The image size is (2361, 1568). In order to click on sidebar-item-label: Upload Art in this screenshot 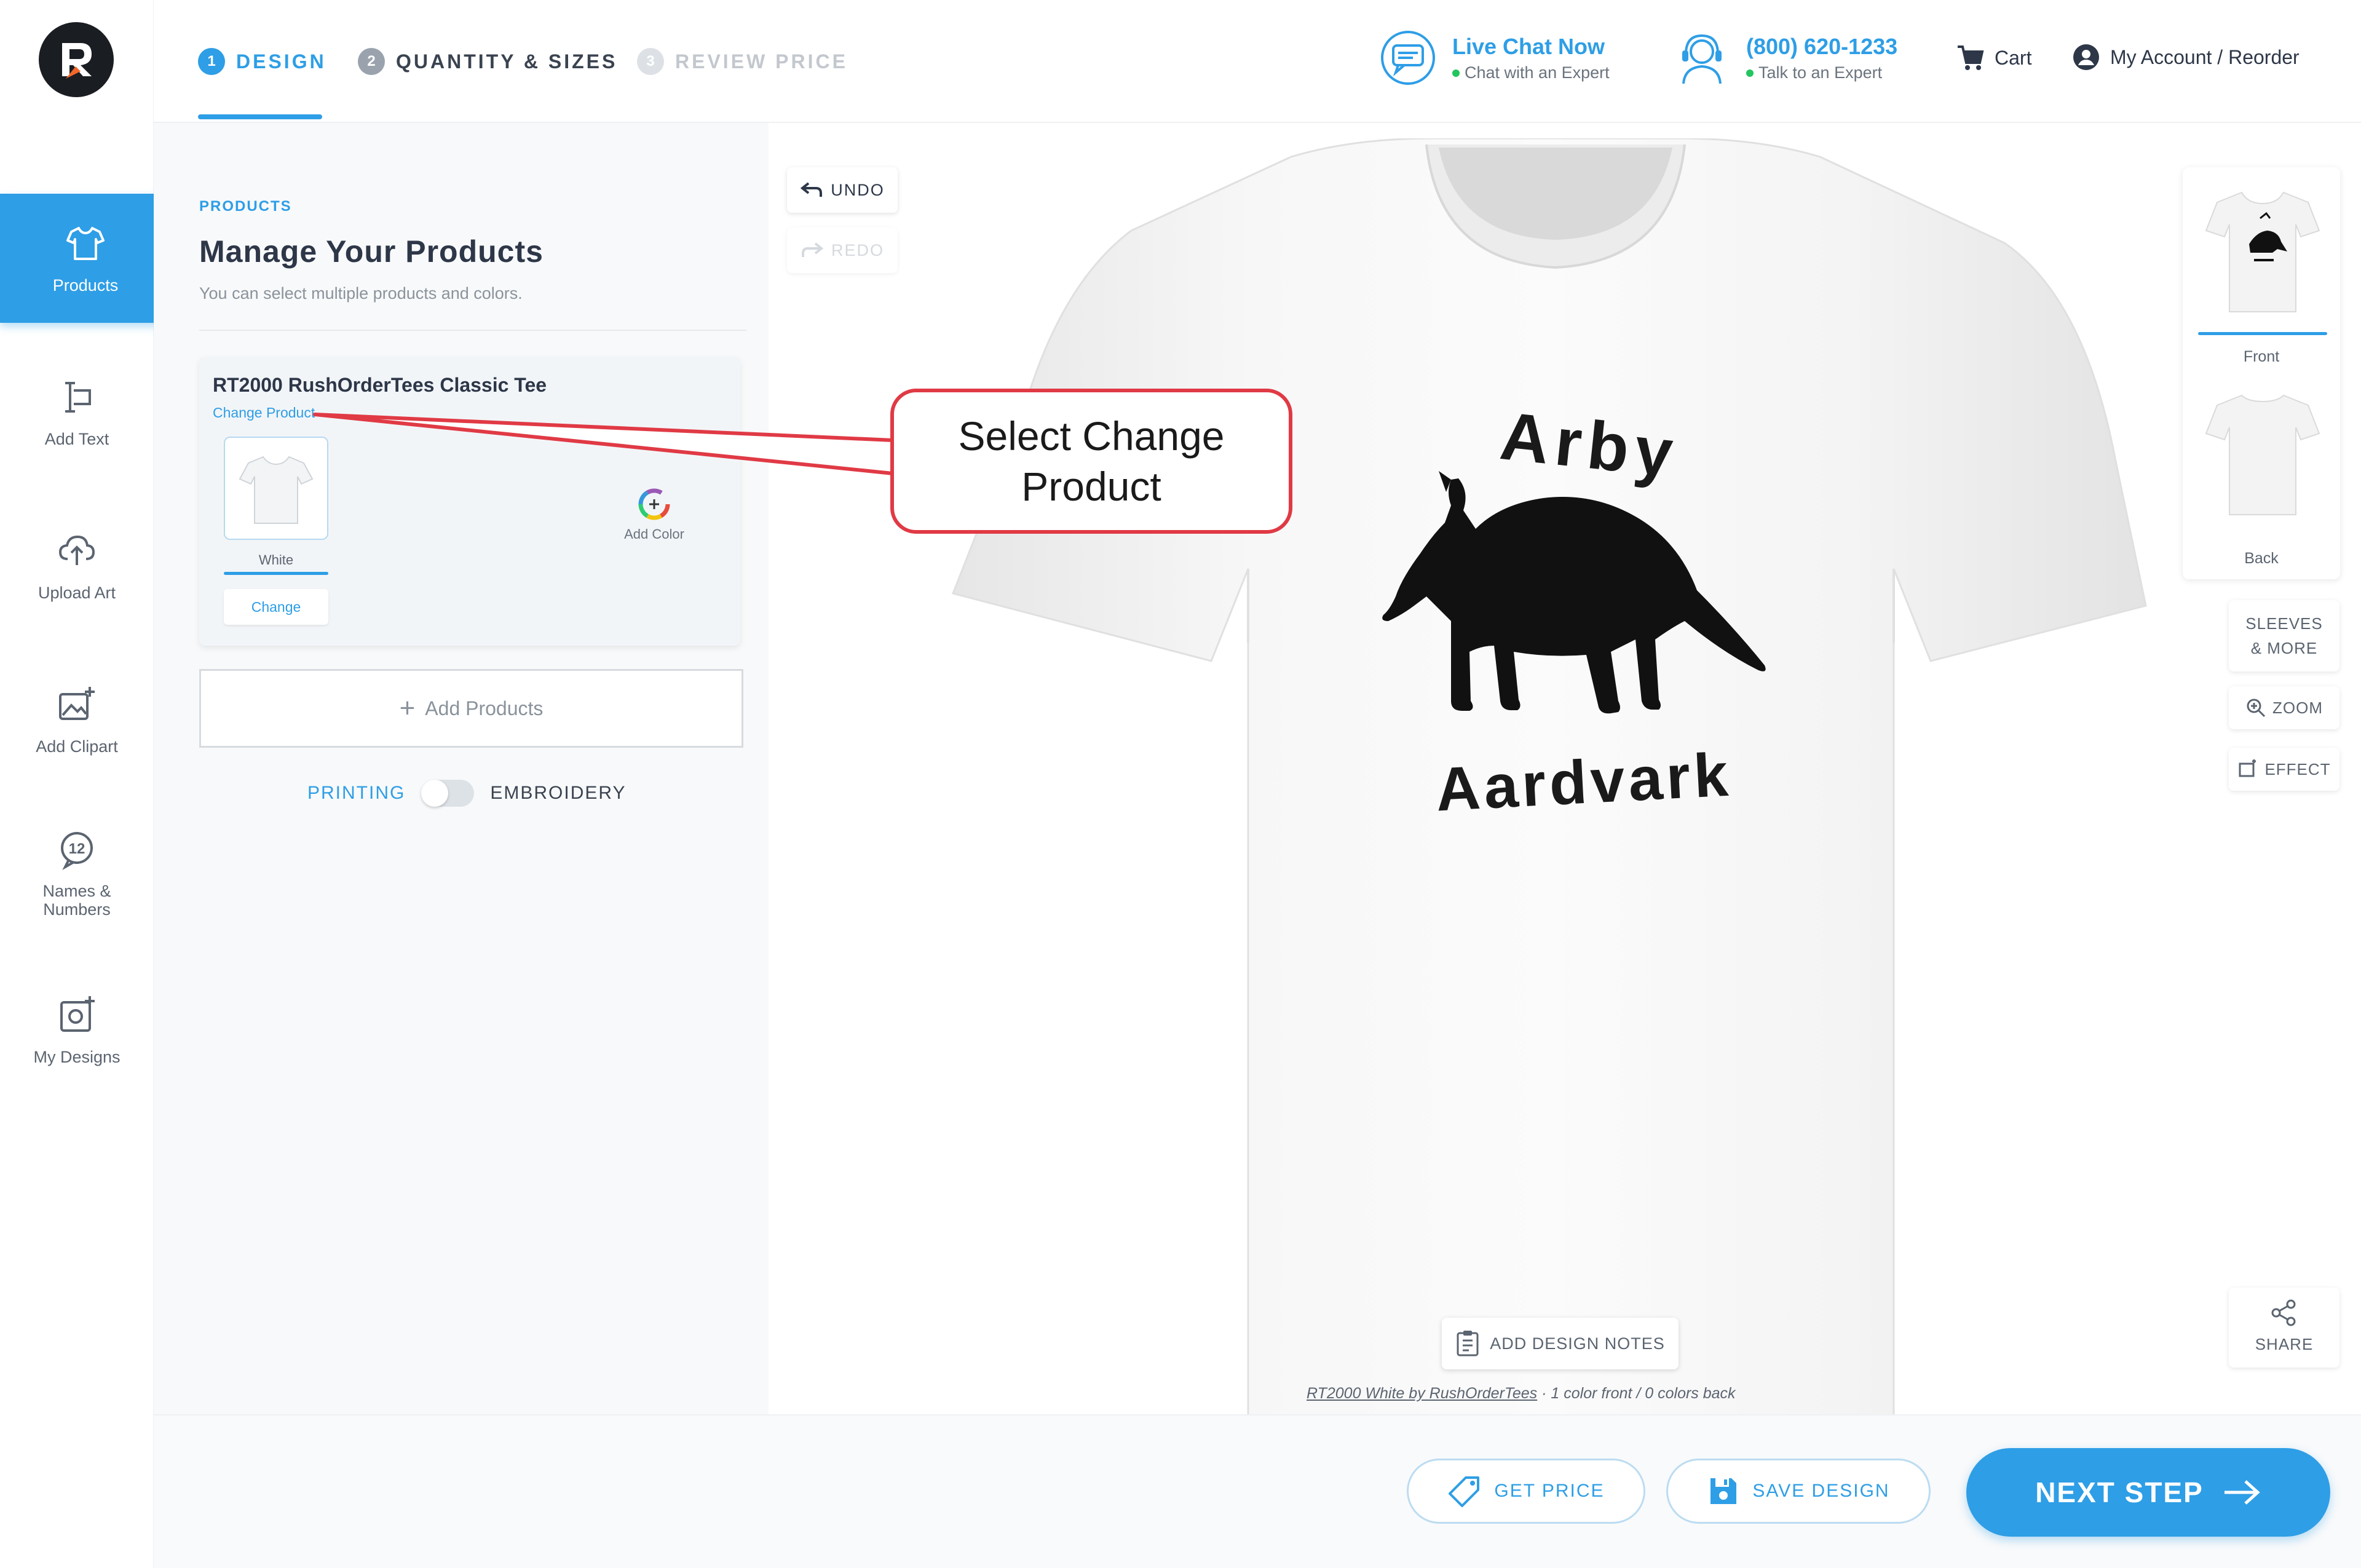, I will do `click(77, 593)`.